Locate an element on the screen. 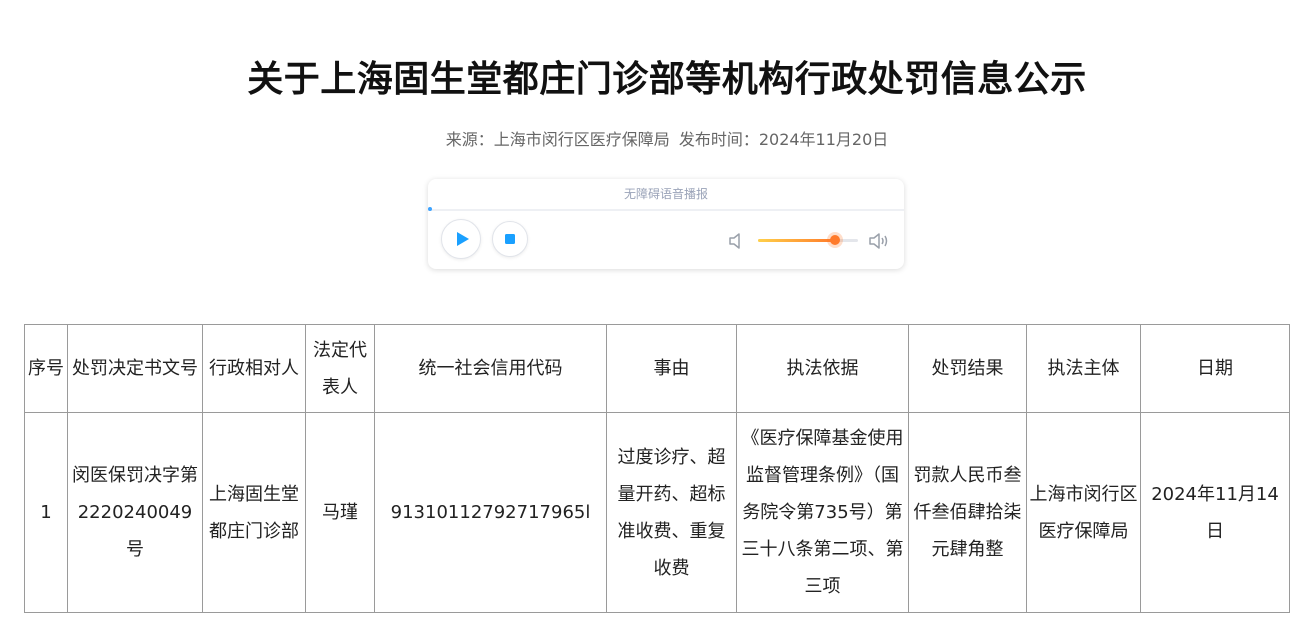  stop-icon is located at coordinates (510, 239).